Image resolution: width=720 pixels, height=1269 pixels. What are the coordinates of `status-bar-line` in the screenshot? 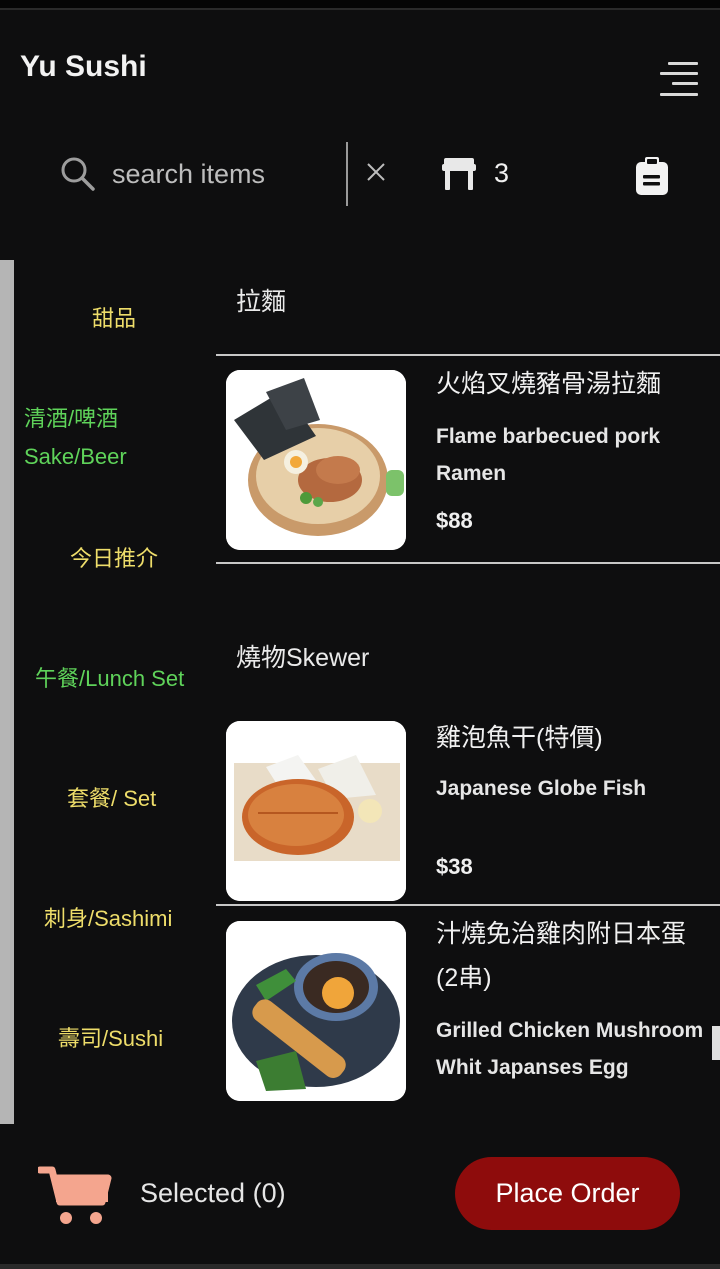 It's located at (360, 5).